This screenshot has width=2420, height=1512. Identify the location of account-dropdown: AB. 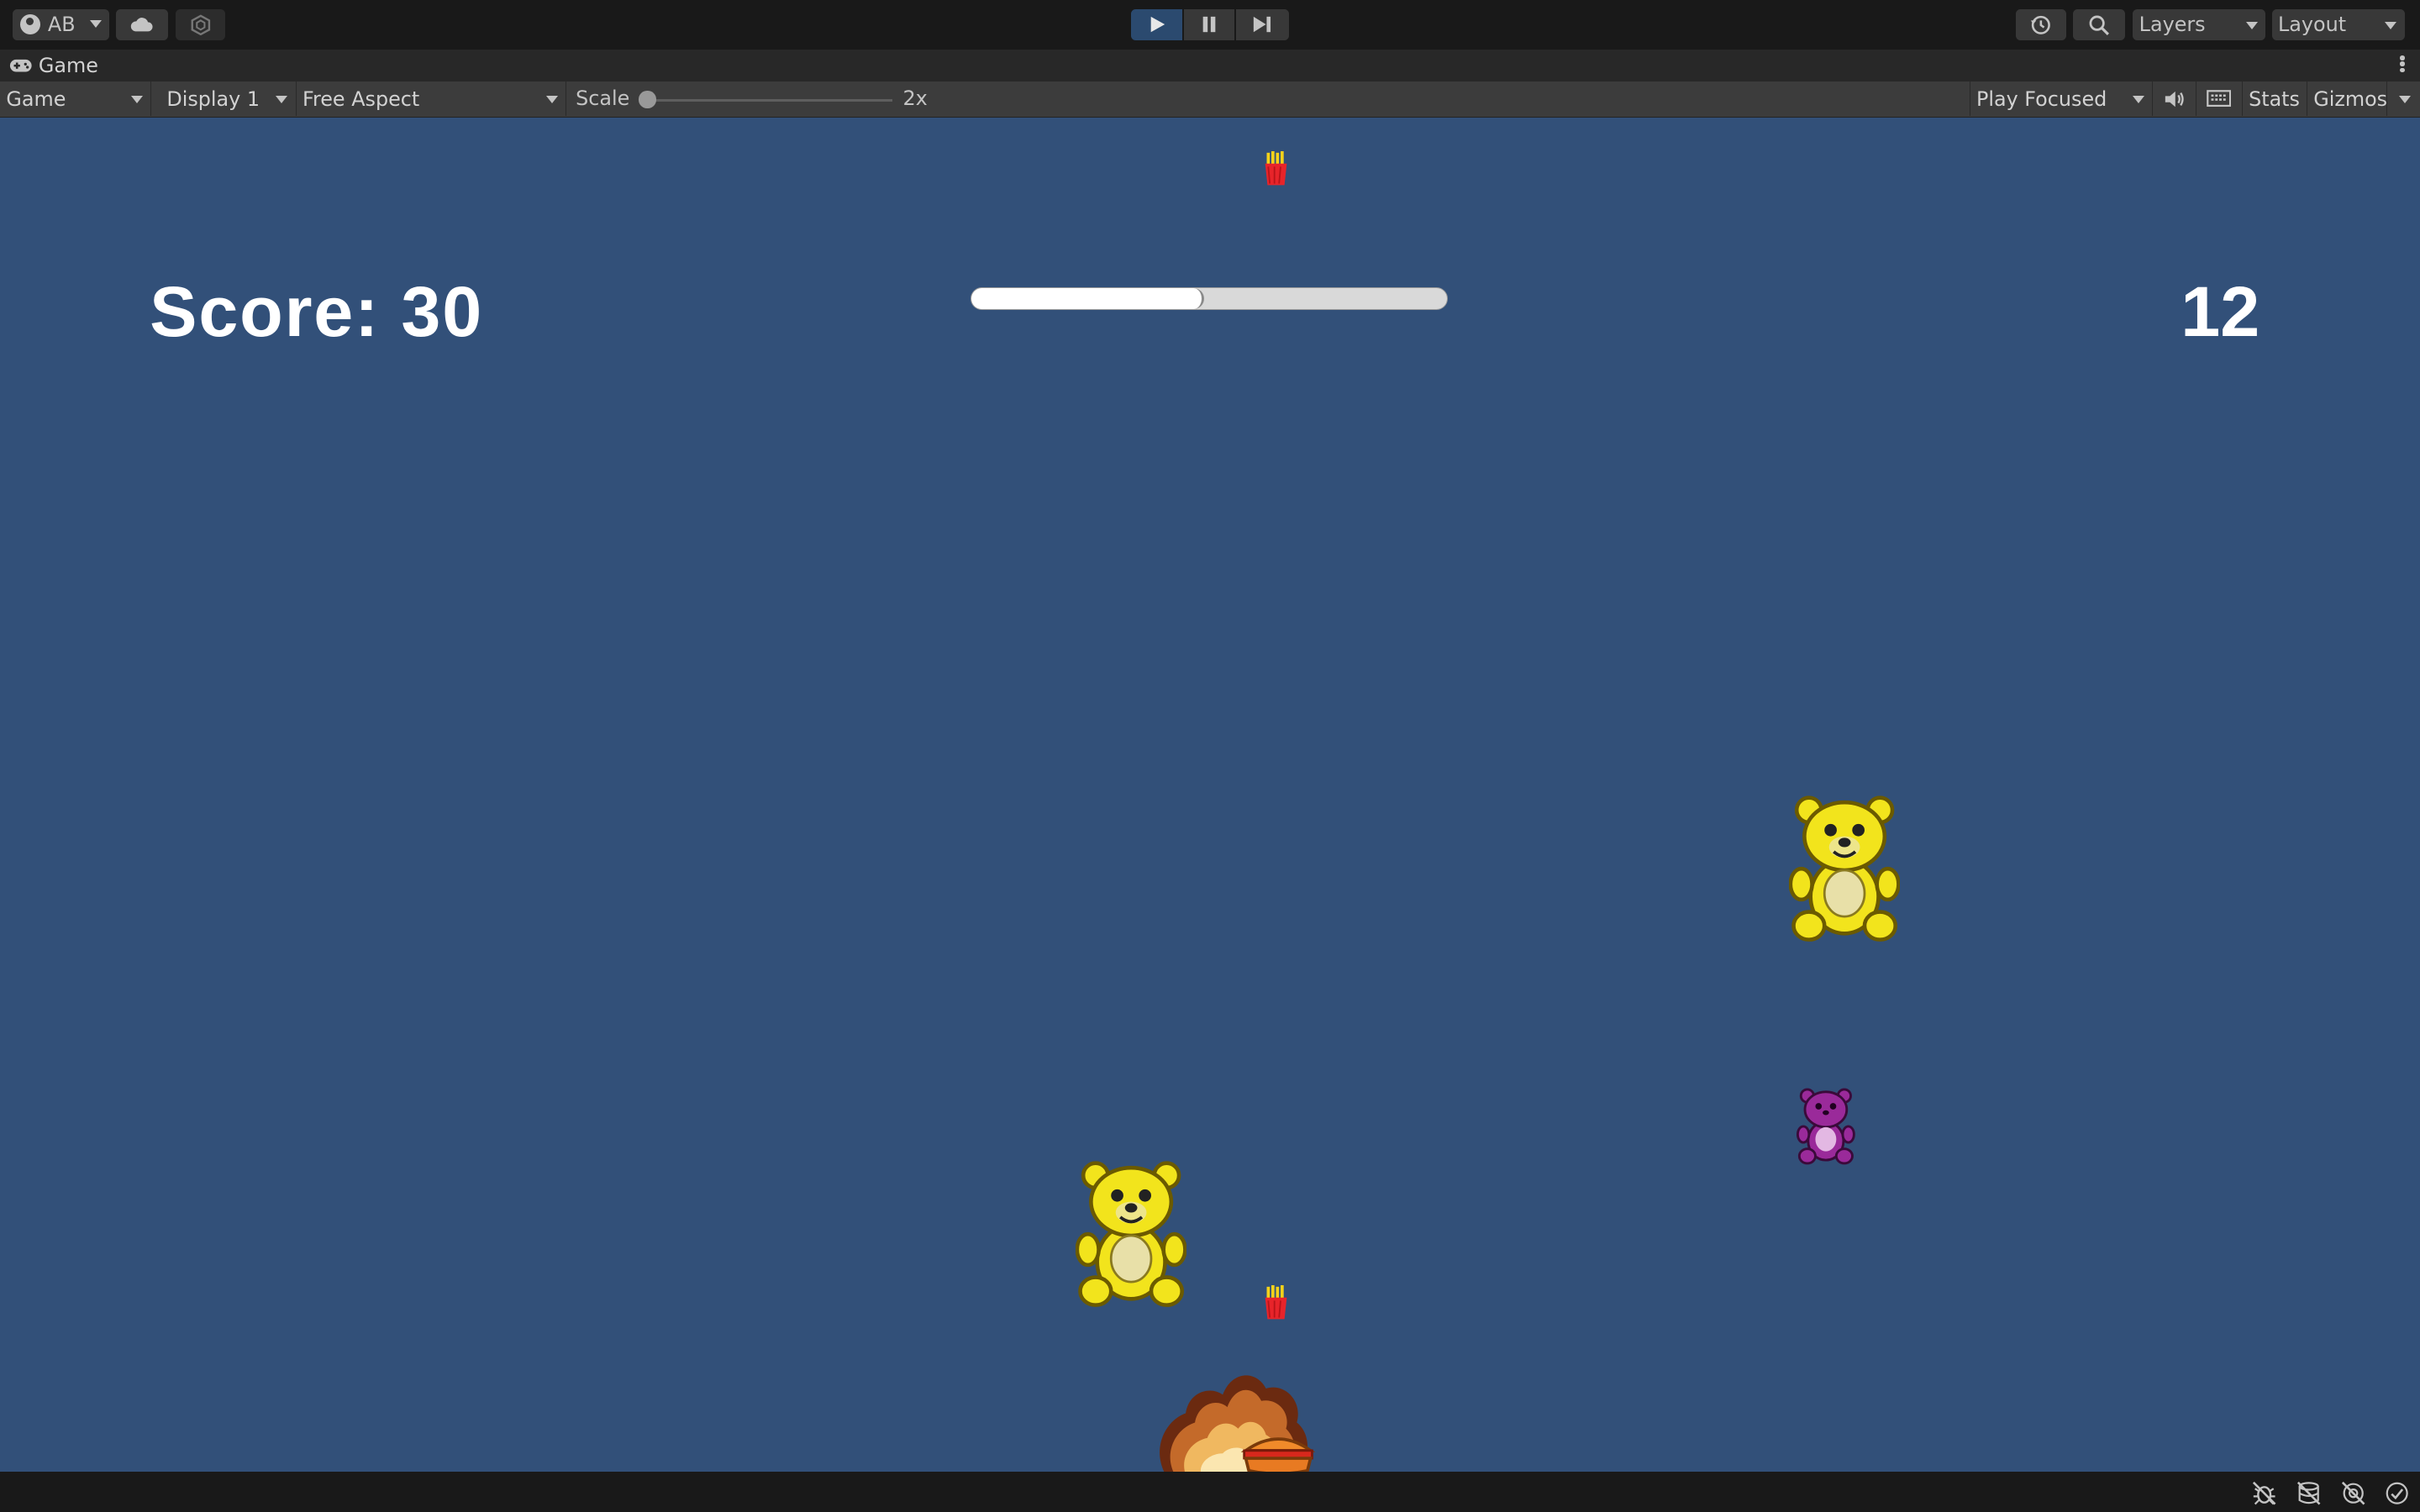
(61, 24).